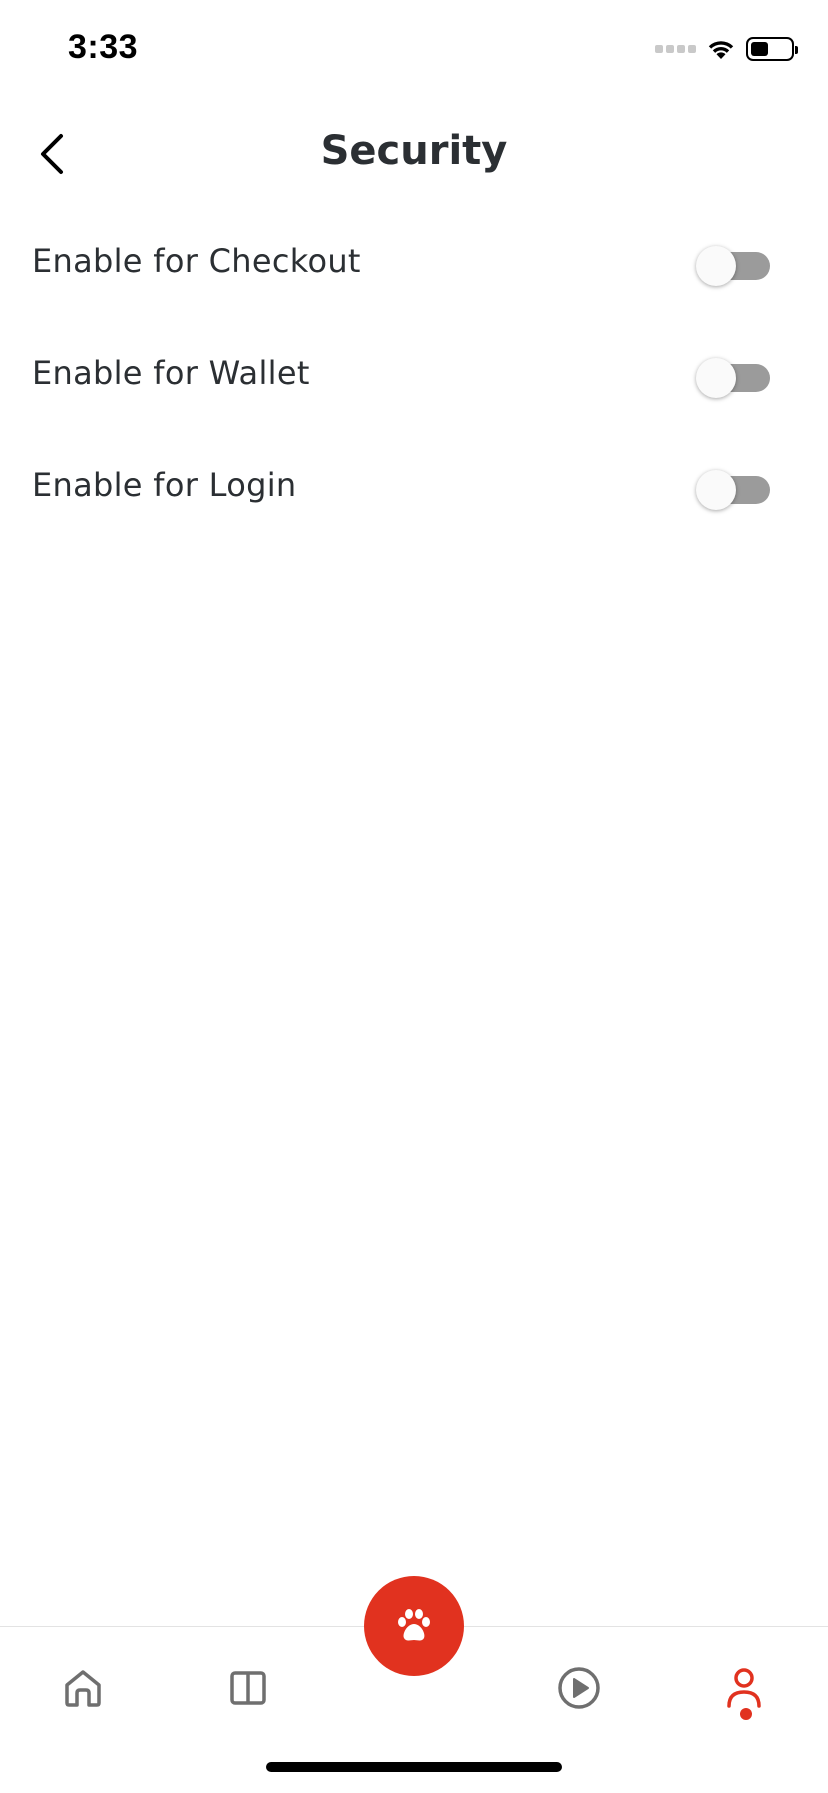  I want to click on status-time: 3:33, so click(103, 47).